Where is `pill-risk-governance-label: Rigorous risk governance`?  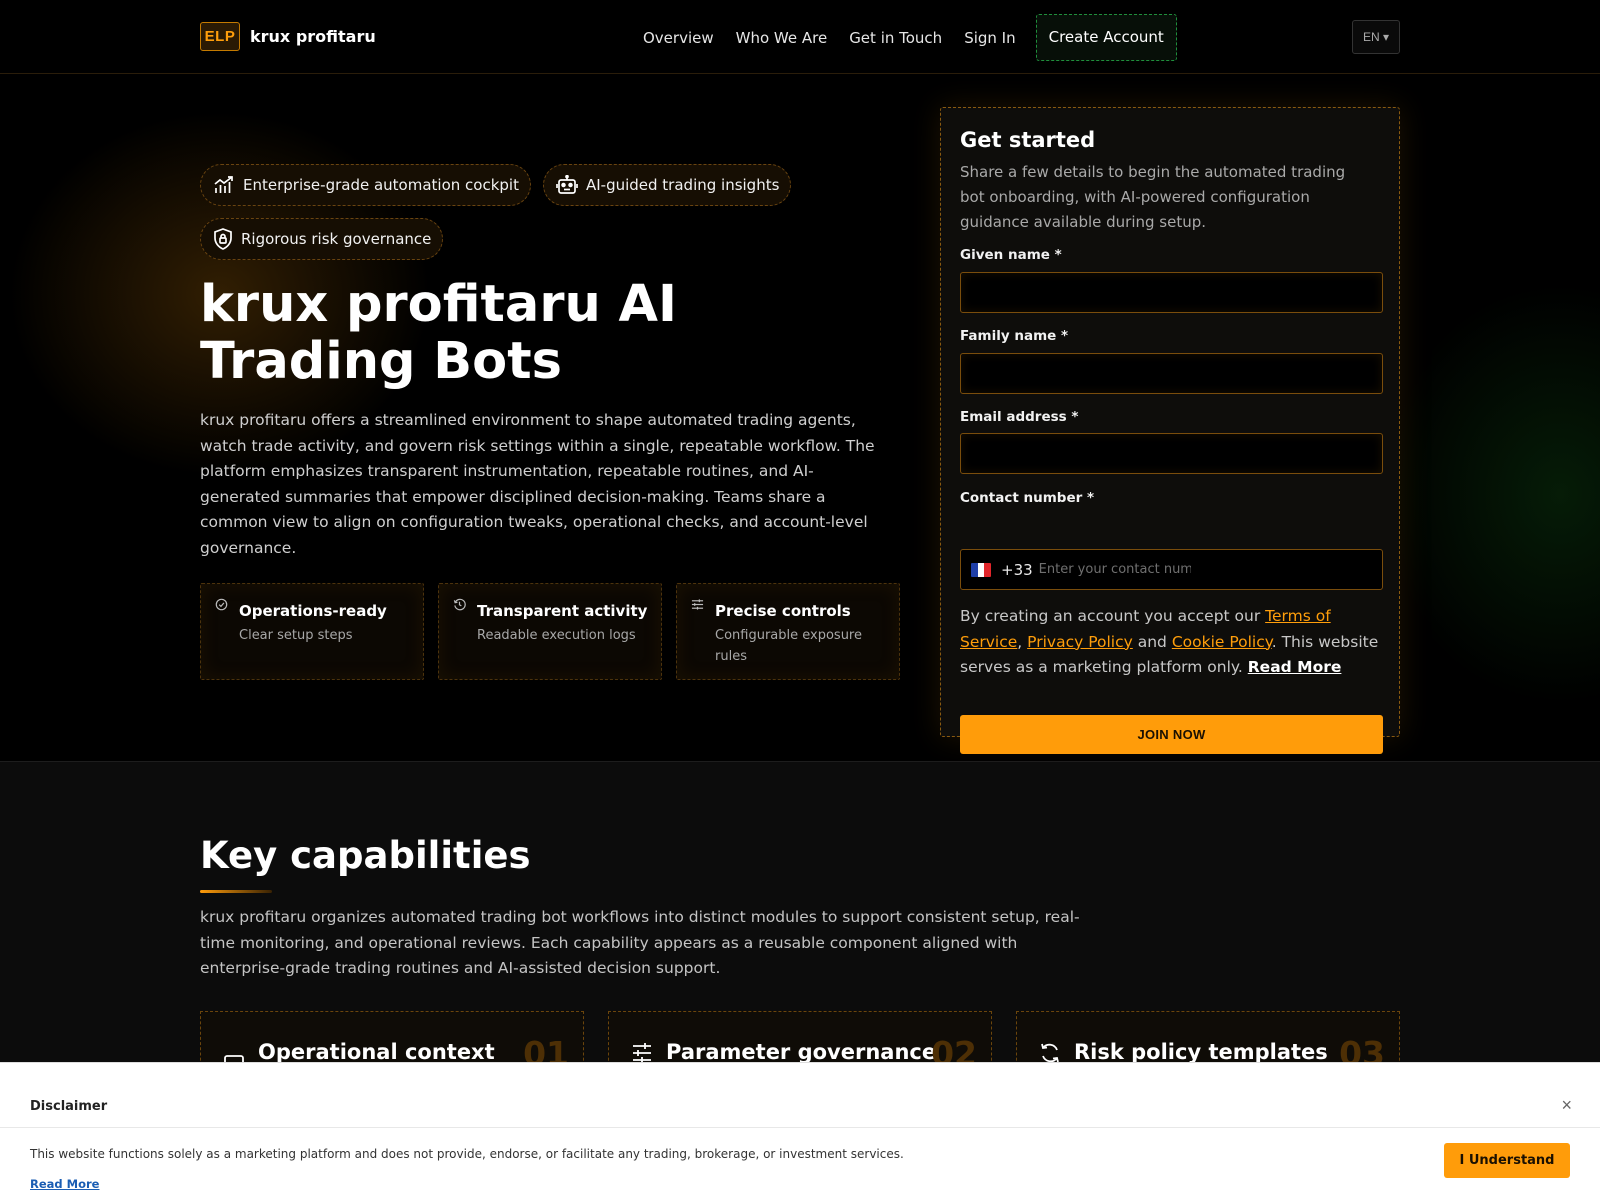
pill-risk-governance-label: Rigorous risk governance is located at coordinates (336, 239).